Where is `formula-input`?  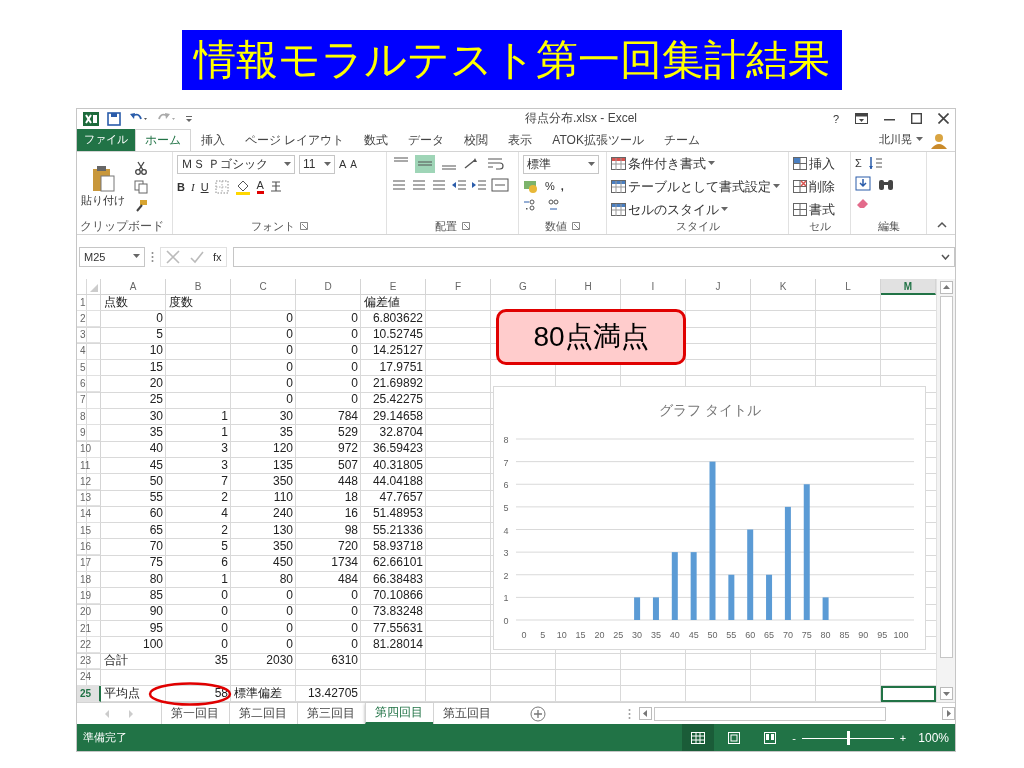
formula-input is located at coordinates (593, 256).